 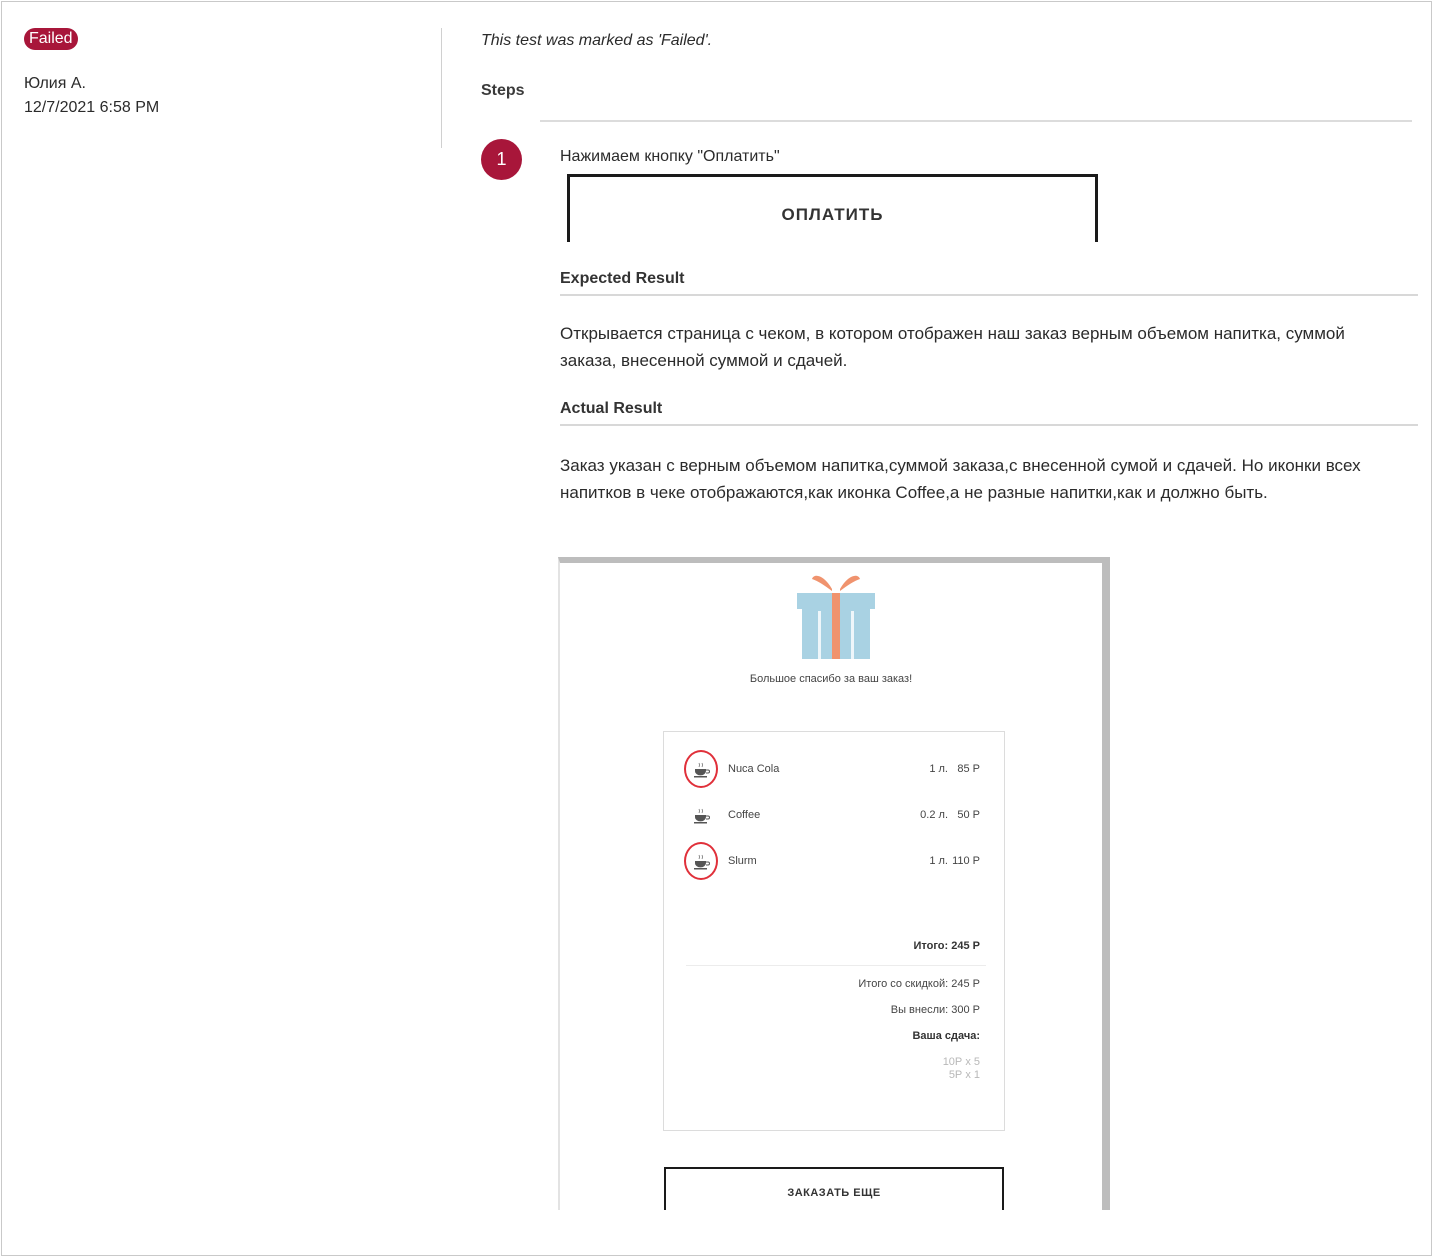 What do you see at coordinates (976, 121) in the screenshot?
I see `steps-divider` at bounding box center [976, 121].